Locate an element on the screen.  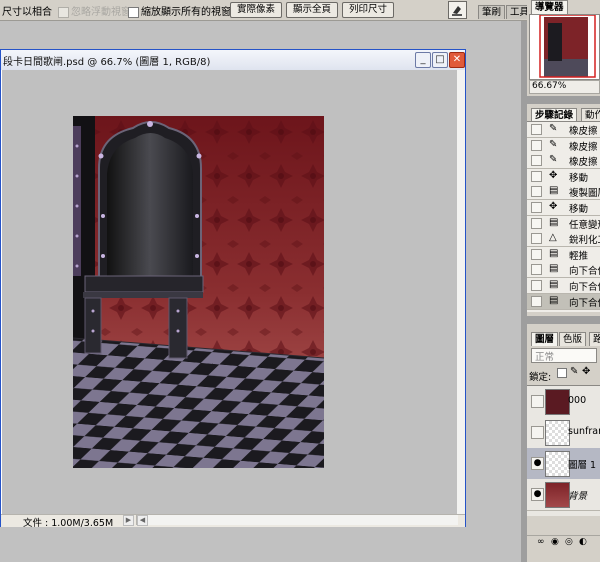
print-size-button: 列印尺寸 is located at coordinates (368, 10).